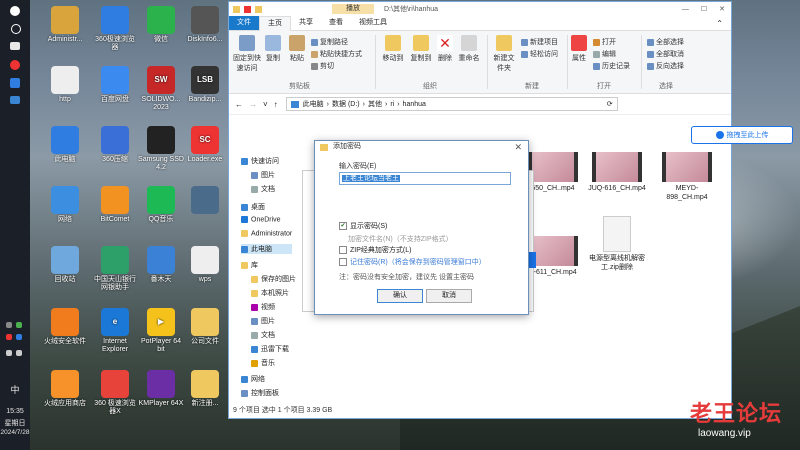 The height and width of the screenshot is (450, 800). What do you see at coordinates (742, 135) in the screenshot?
I see `upload-drop-button: 拖拽至此上传` at bounding box center [742, 135].